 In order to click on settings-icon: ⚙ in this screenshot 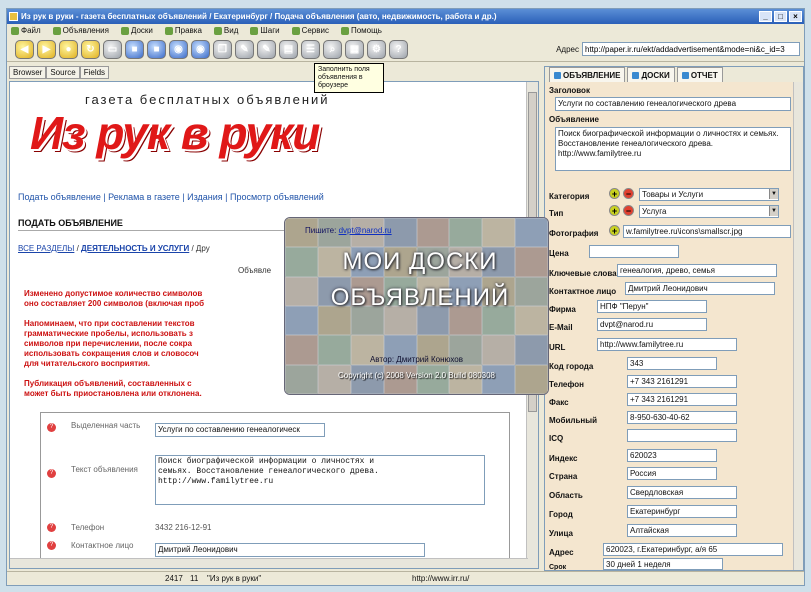, I will do `click(376, 49)`.